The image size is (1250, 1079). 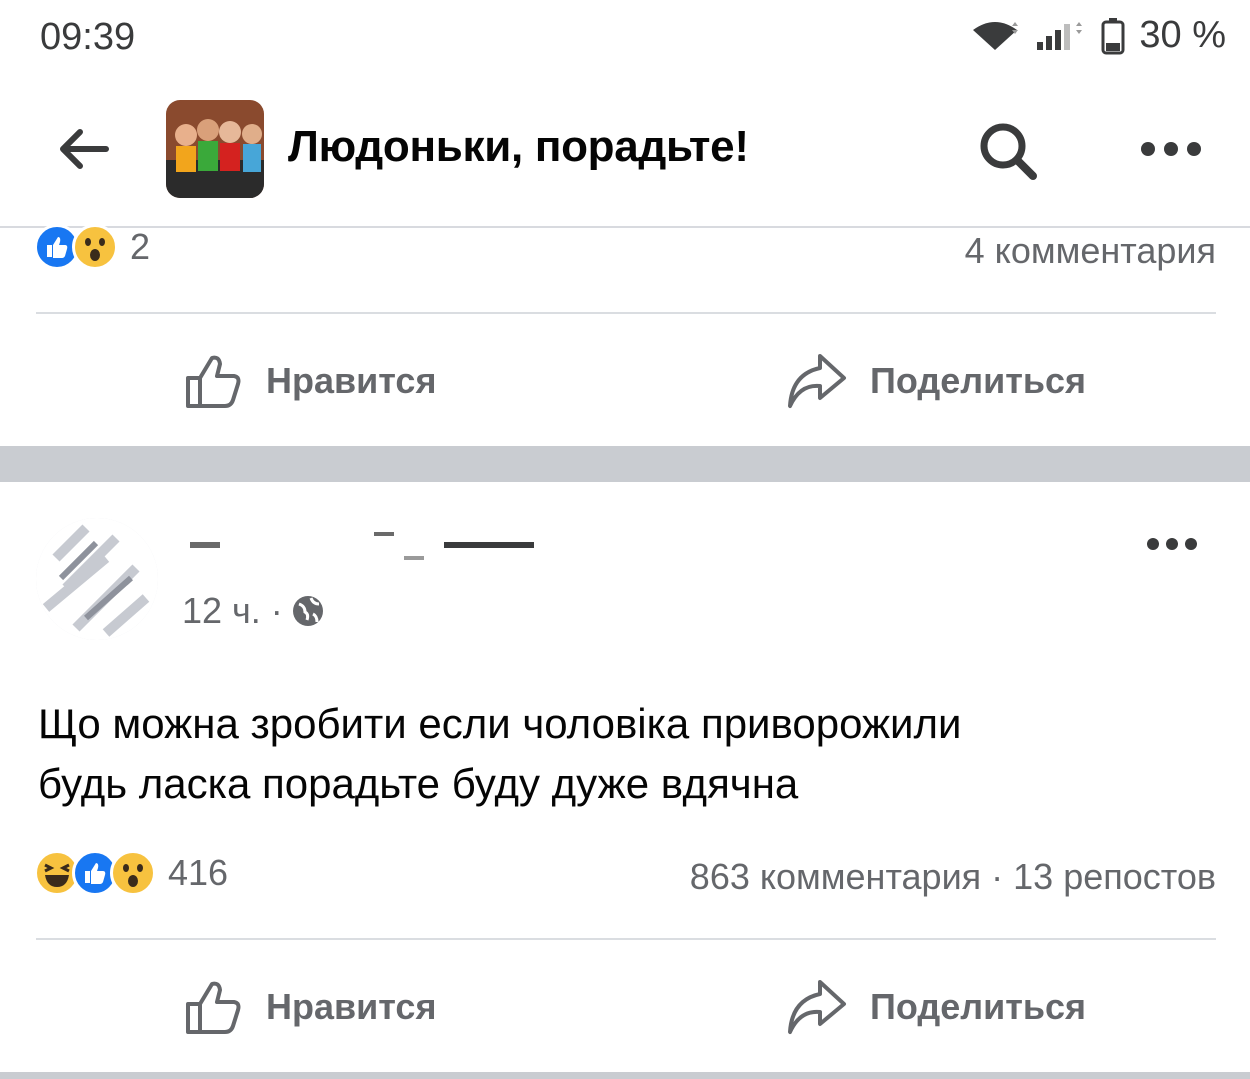 I want to click on battery-icon, so click(x=1113, y=35).